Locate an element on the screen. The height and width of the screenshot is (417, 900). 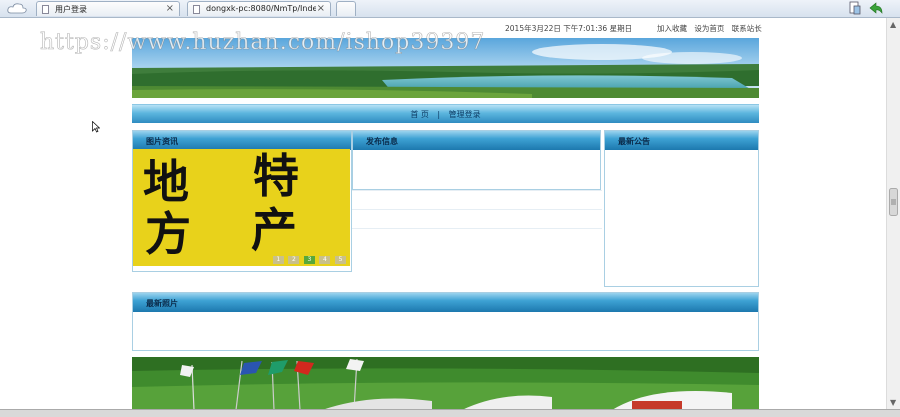
scroll-up-icon: ▲ is located at coordinates (893, 24).